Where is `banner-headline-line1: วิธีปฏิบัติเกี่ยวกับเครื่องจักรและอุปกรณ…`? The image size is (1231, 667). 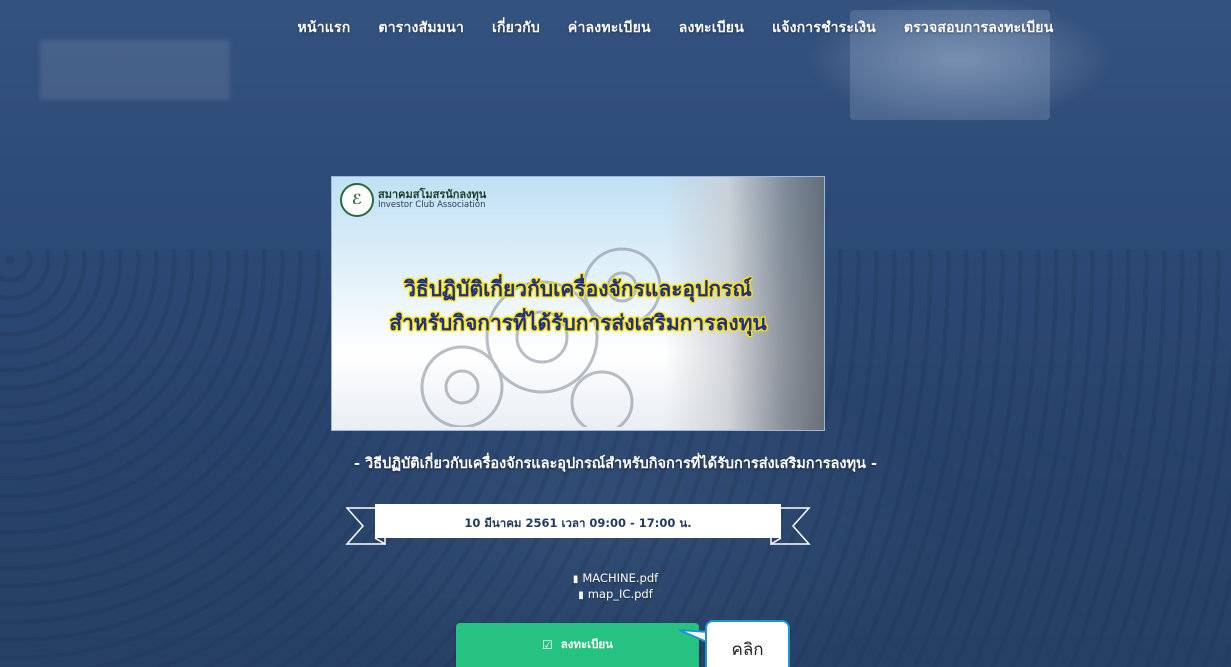
banner-headline-line1: วิธีปฏิบัติเกี่ยวกับเครื่องจักรและอุปกรณ… is located at coordinates (578, 289).